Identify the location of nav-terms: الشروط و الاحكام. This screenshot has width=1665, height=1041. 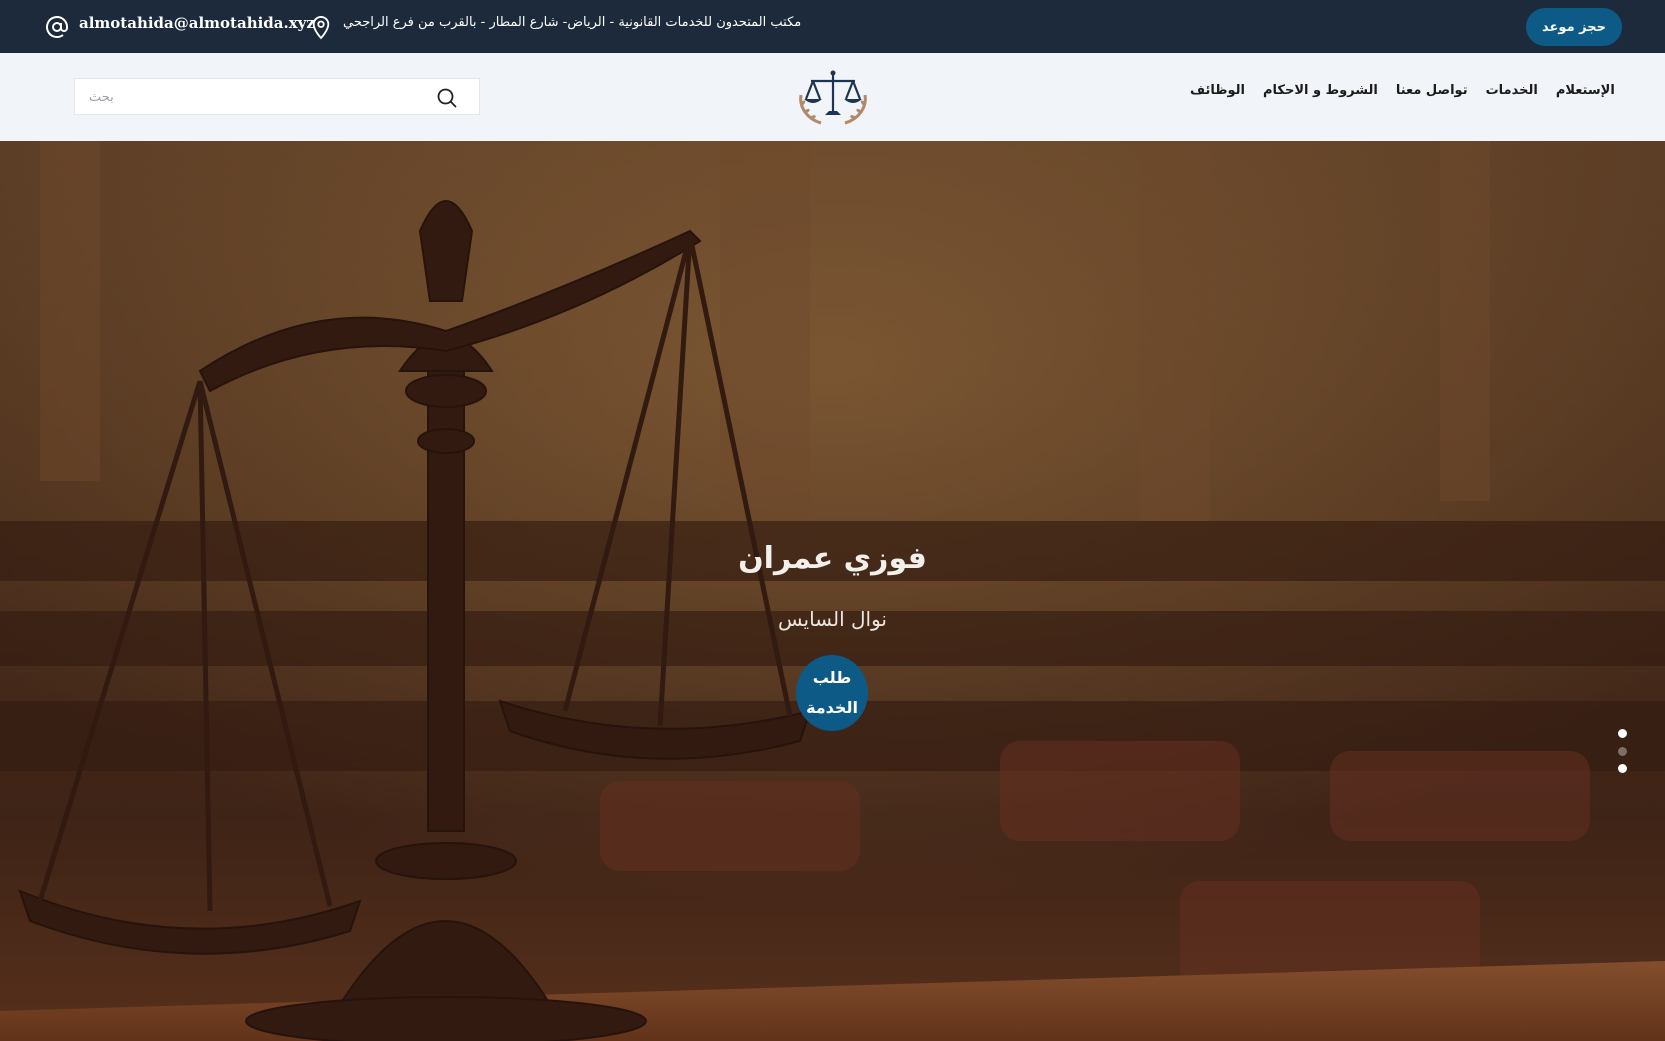
(1320, 95).